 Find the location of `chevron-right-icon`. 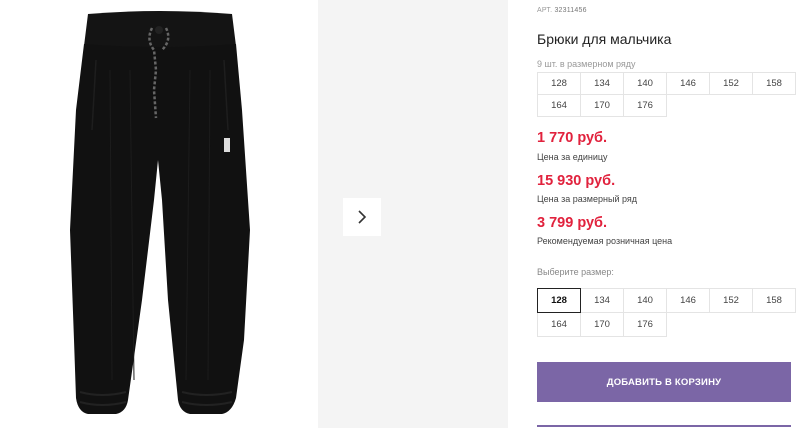

chevron-right-icon is located at coordinates (362, 217).